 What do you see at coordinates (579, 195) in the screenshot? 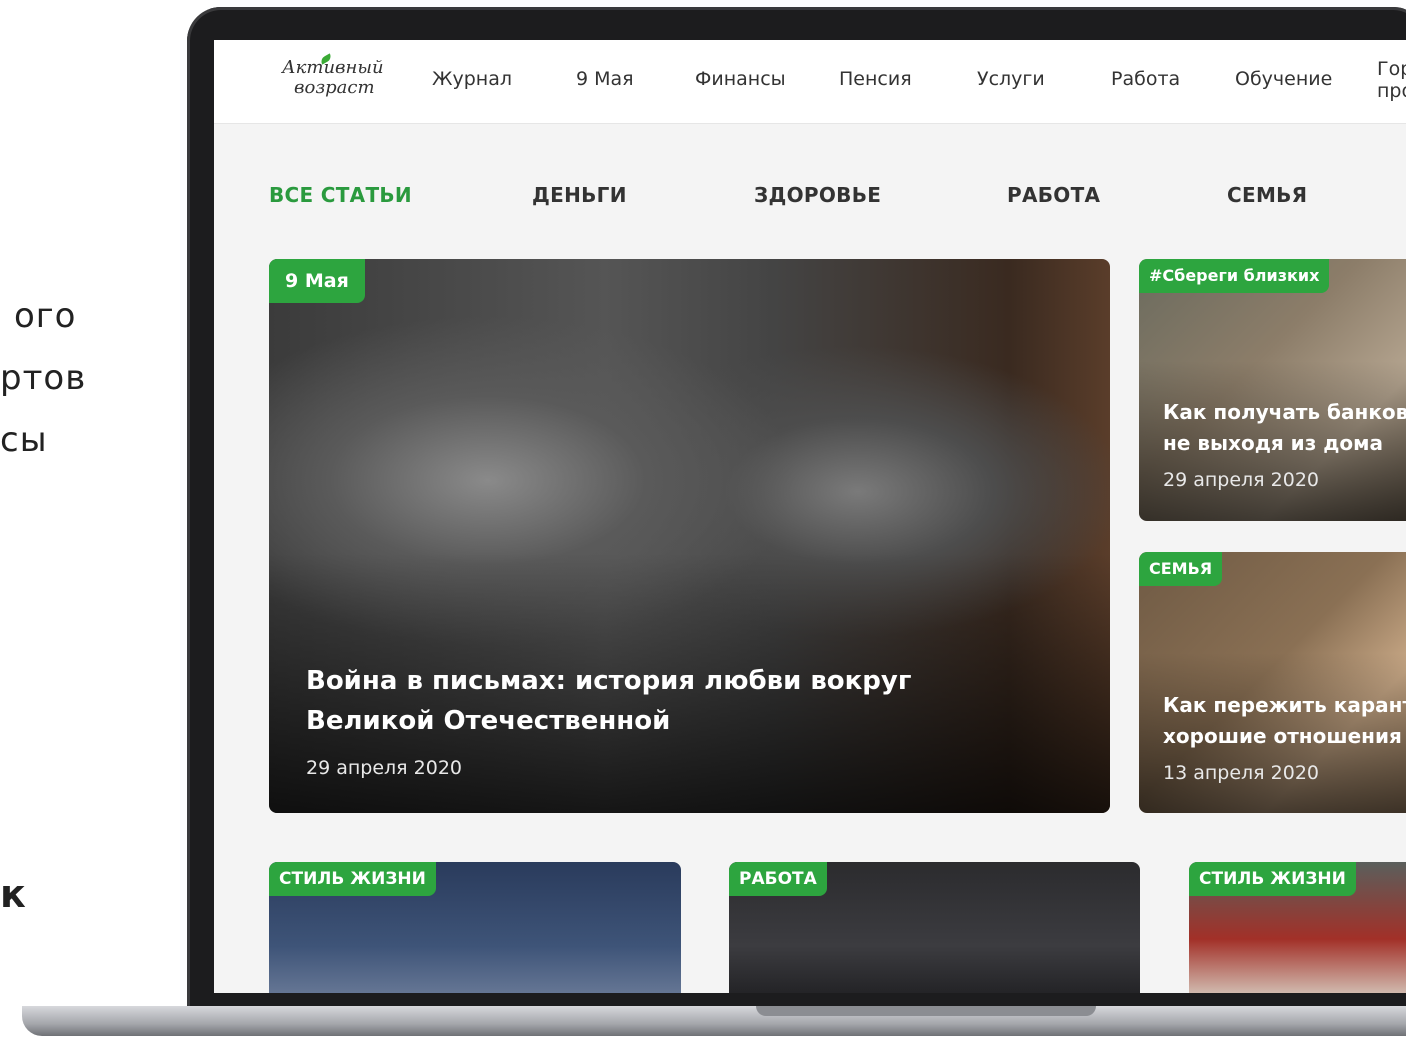
I see `tab-money: ДЕНЬГИ` at bounding box center [579, 195].